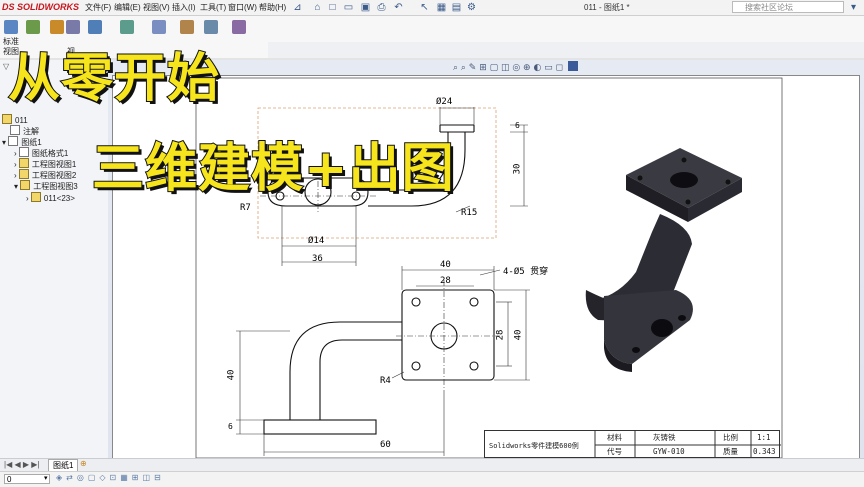 This screenshot has width=864, height=487. What do you see at coordinates (525, 270) in the screenshot?
I see `dim-holes: 4-Ø5 贯穿` at bounding box center [525, 270].